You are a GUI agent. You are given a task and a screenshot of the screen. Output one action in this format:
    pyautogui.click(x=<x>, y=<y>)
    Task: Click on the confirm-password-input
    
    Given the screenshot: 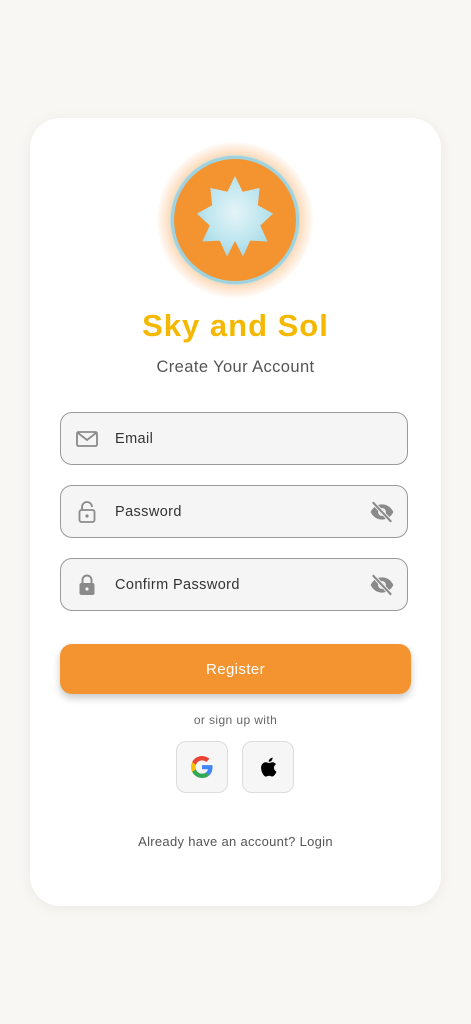 What is the action you would take?
    pyautogui.click(x=235, y=584)
    